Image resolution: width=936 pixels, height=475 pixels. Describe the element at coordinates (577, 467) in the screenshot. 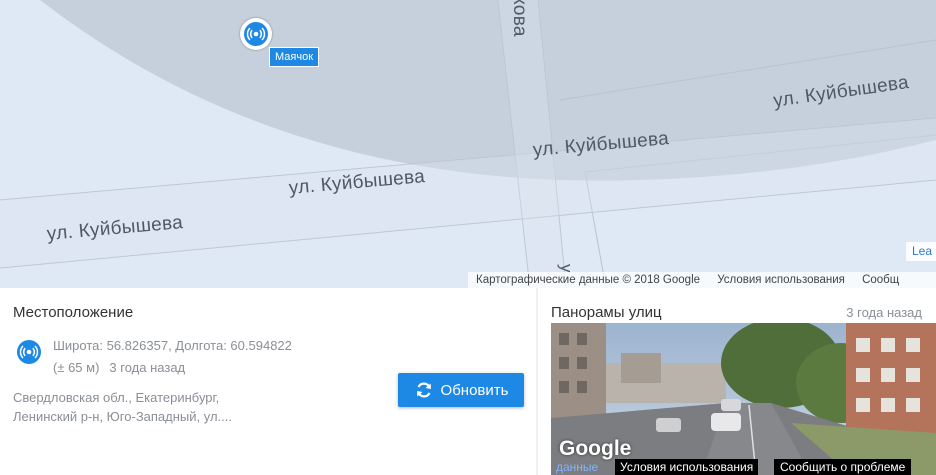

I see `panorama-data-link: данные` at that location.